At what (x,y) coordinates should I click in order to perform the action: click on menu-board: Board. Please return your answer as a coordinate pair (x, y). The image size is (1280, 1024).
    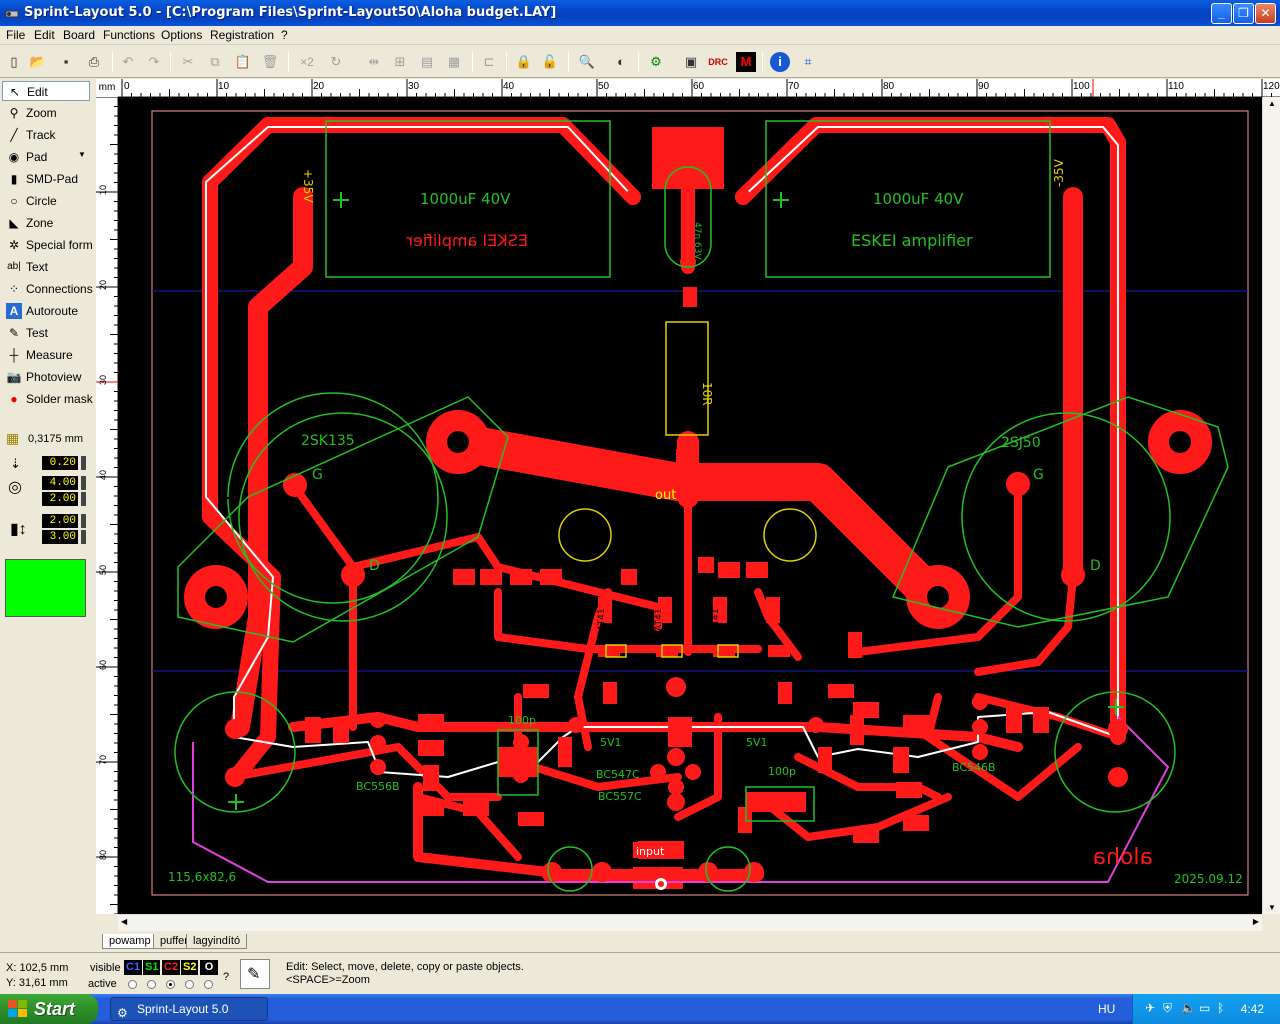
    Looking at the image, I should click on (79, 35).